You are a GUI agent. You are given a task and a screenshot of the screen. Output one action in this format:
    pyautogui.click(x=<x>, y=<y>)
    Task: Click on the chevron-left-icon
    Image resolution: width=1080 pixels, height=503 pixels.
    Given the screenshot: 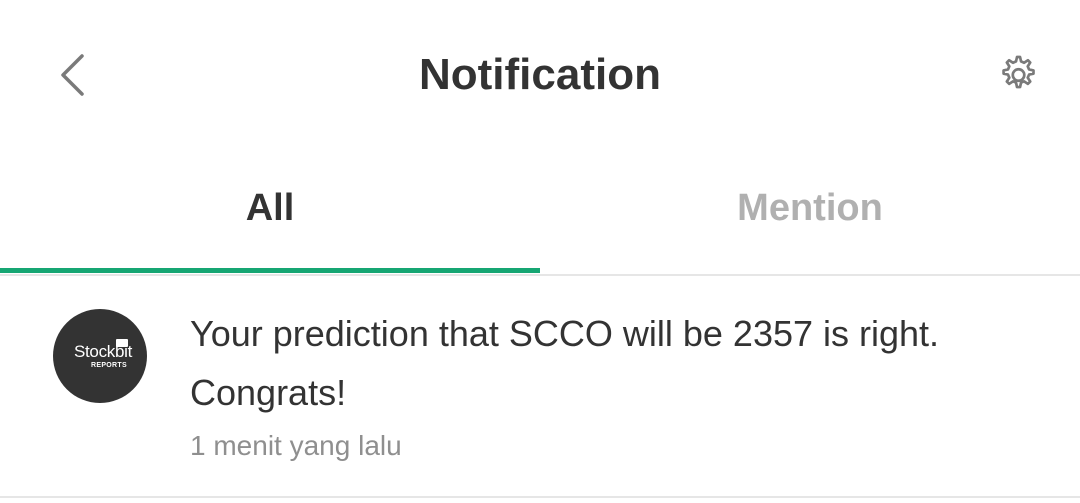 What is the action you would take?
    pyautogui.click(x=72, y=75)
    